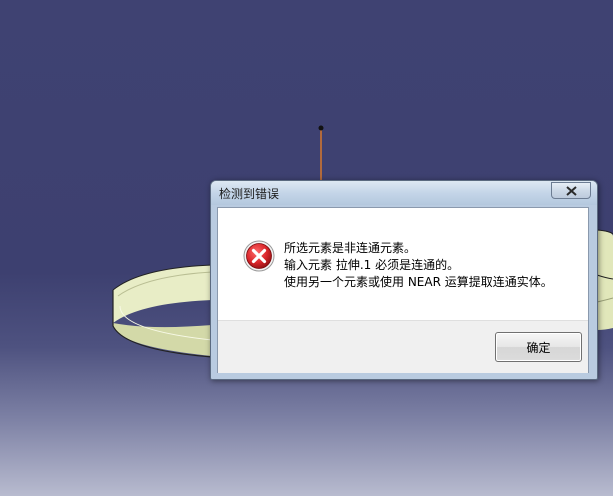 The height and width of the screenshot is (496, 613). What do you see at coordinates (259, 256) in the screenshot?
I see `error-icon` at bounding box center [259, 256].